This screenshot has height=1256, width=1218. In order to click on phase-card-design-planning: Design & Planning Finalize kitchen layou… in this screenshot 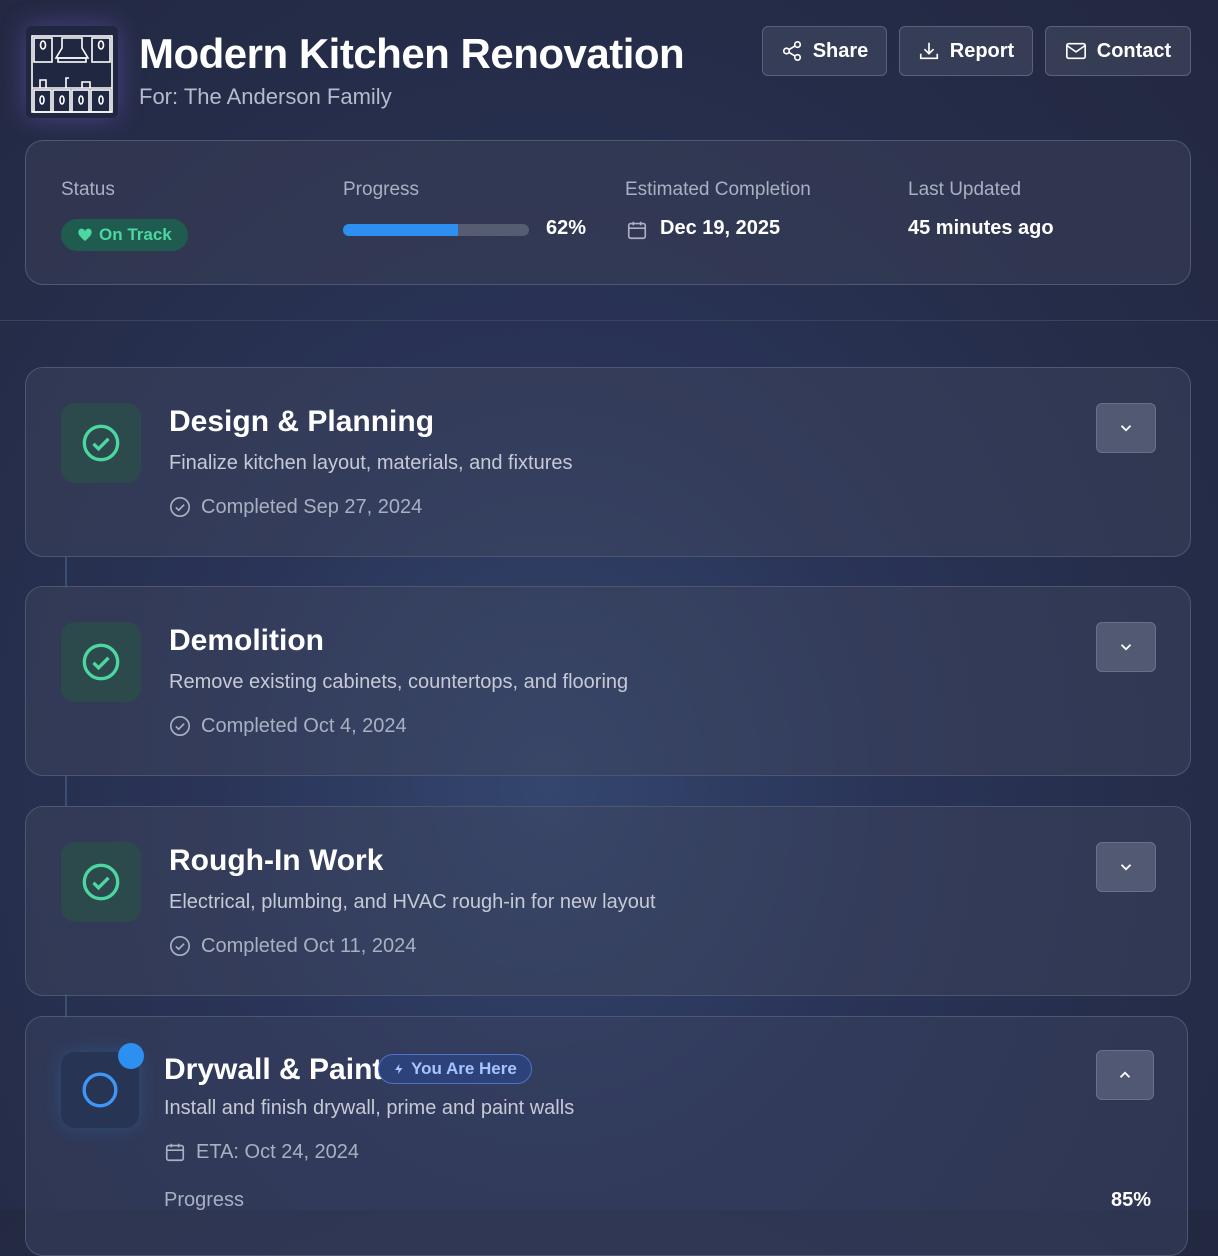, I will do `click(608, 462)`.